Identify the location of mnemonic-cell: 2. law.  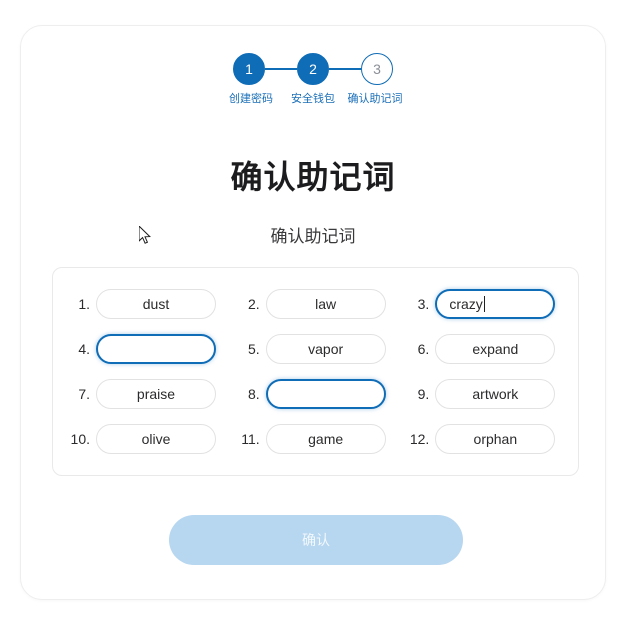
(316, 304).